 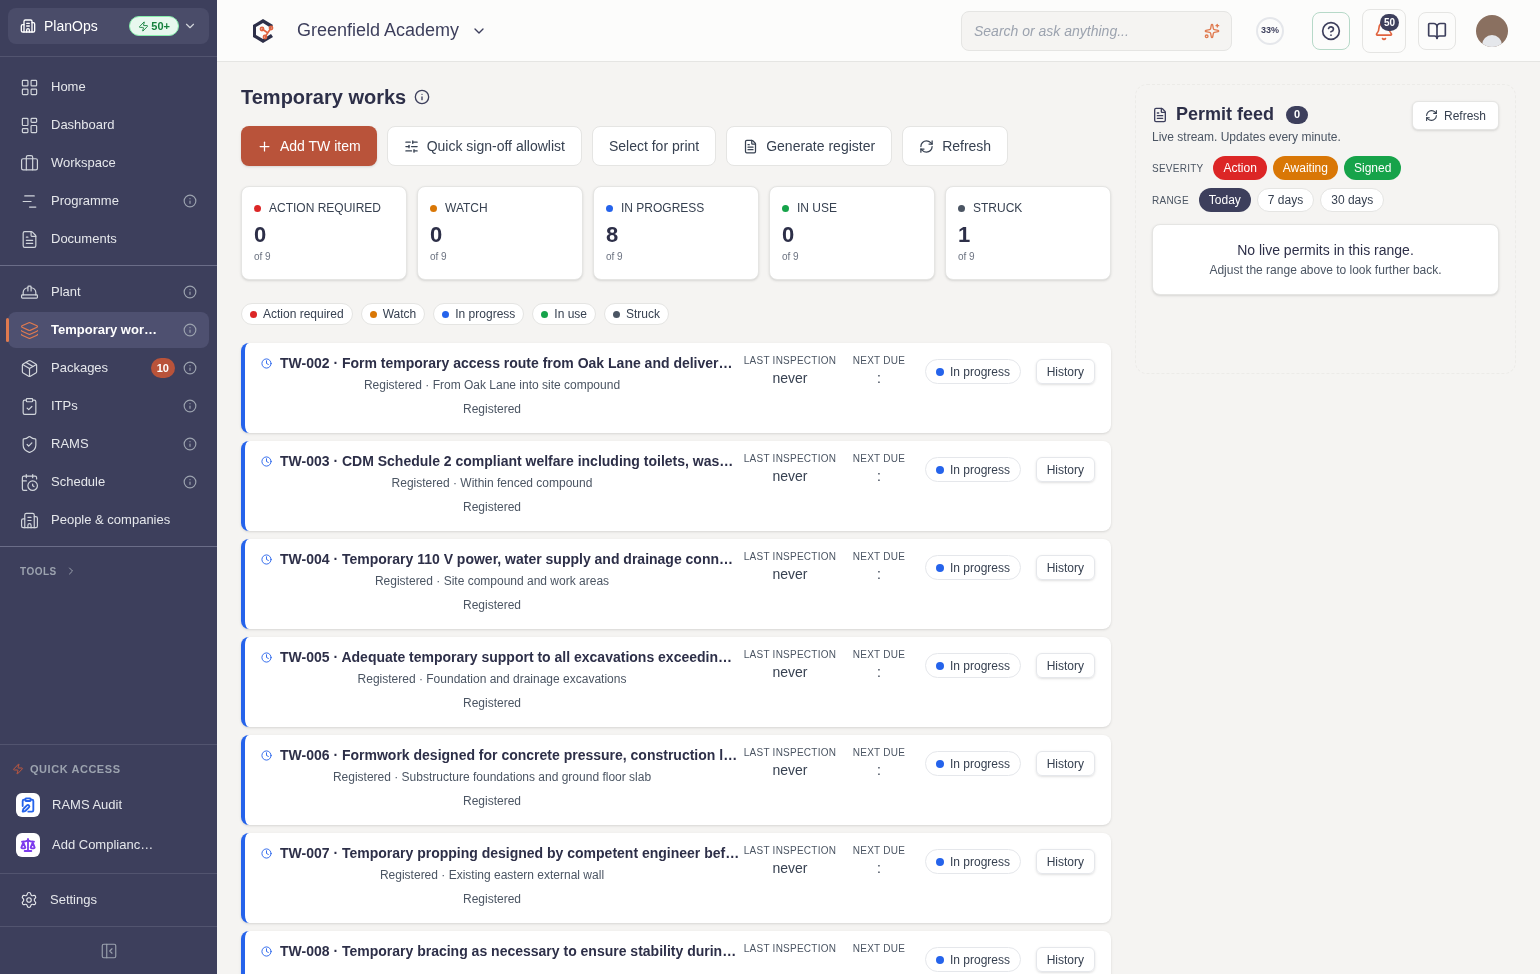 What do you see at coordinates (676, 780) in the screenshot?
I see `temporary-works-card: TW-006 · Formwork designed for concrete pressure, construction l… Registered · Substructure foundations and ground floor slab Registered LAST INSPECTION never NEXT DUE : In progress History` at bounding box center [676, 780].